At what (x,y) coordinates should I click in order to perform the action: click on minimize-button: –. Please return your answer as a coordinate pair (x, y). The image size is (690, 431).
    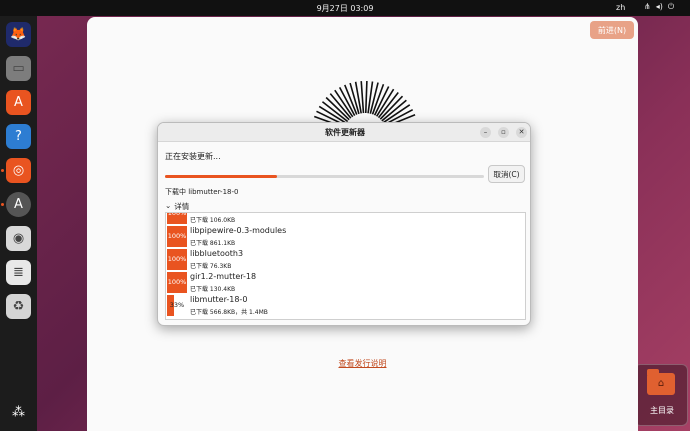
    Looking at the image, I should click on (485, 132).